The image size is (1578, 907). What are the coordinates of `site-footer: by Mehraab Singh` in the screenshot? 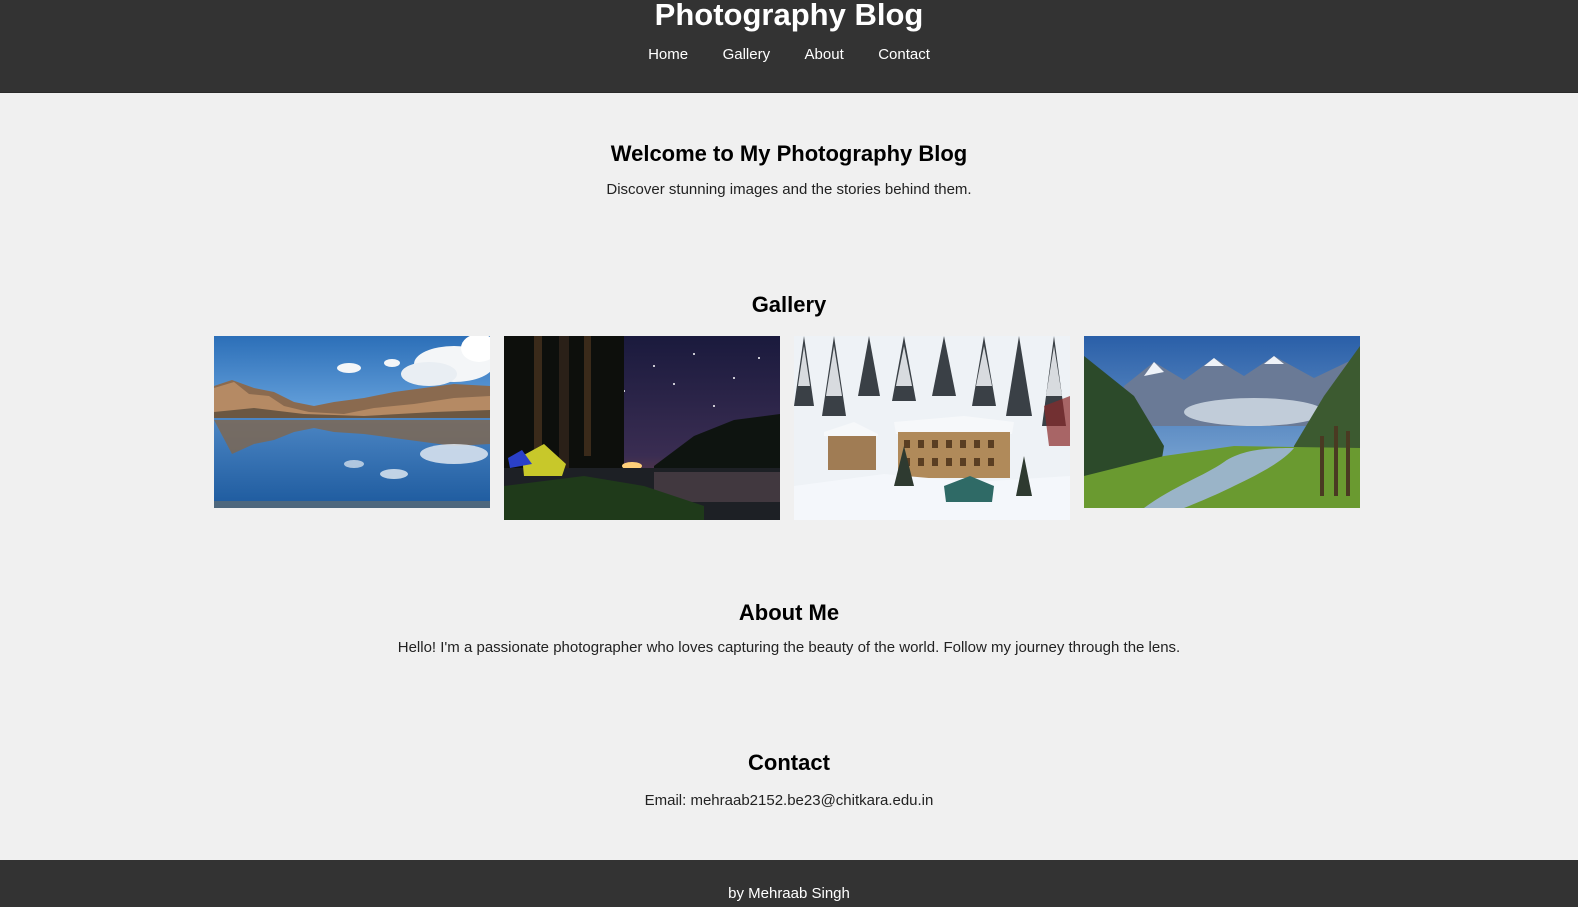 It's located at (789, 883).